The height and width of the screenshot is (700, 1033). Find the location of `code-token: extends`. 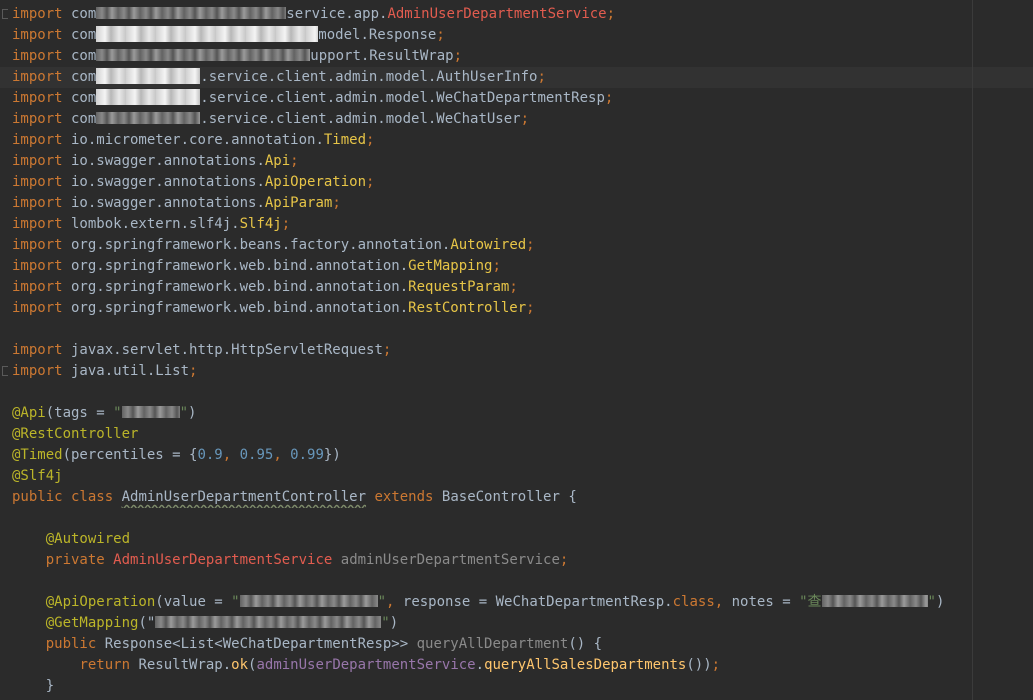

code-token: extends is located at coordinates (404, 497).